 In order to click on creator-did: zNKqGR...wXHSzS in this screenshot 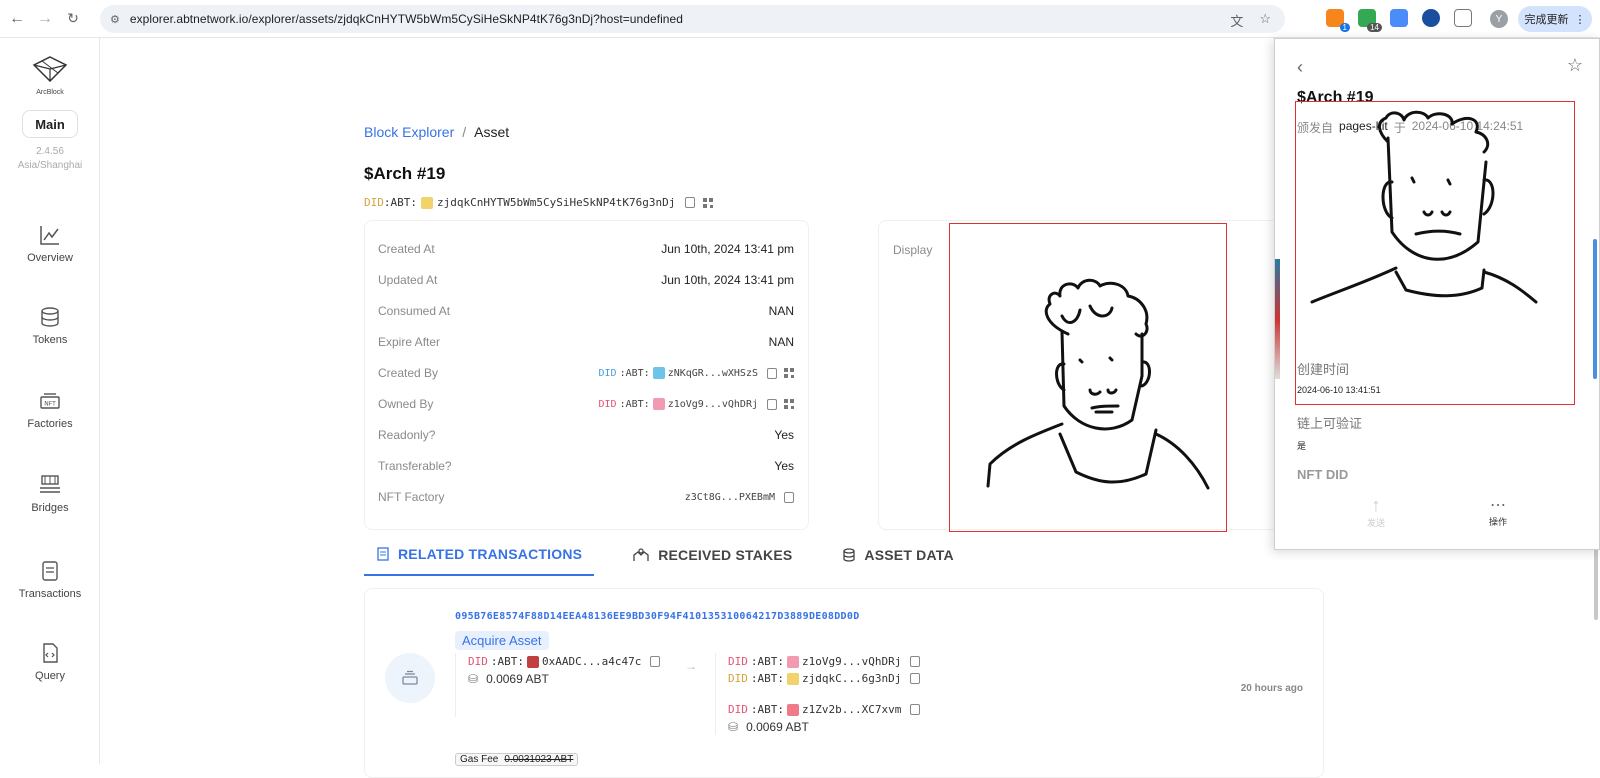, I will do `click(713, 373)`.